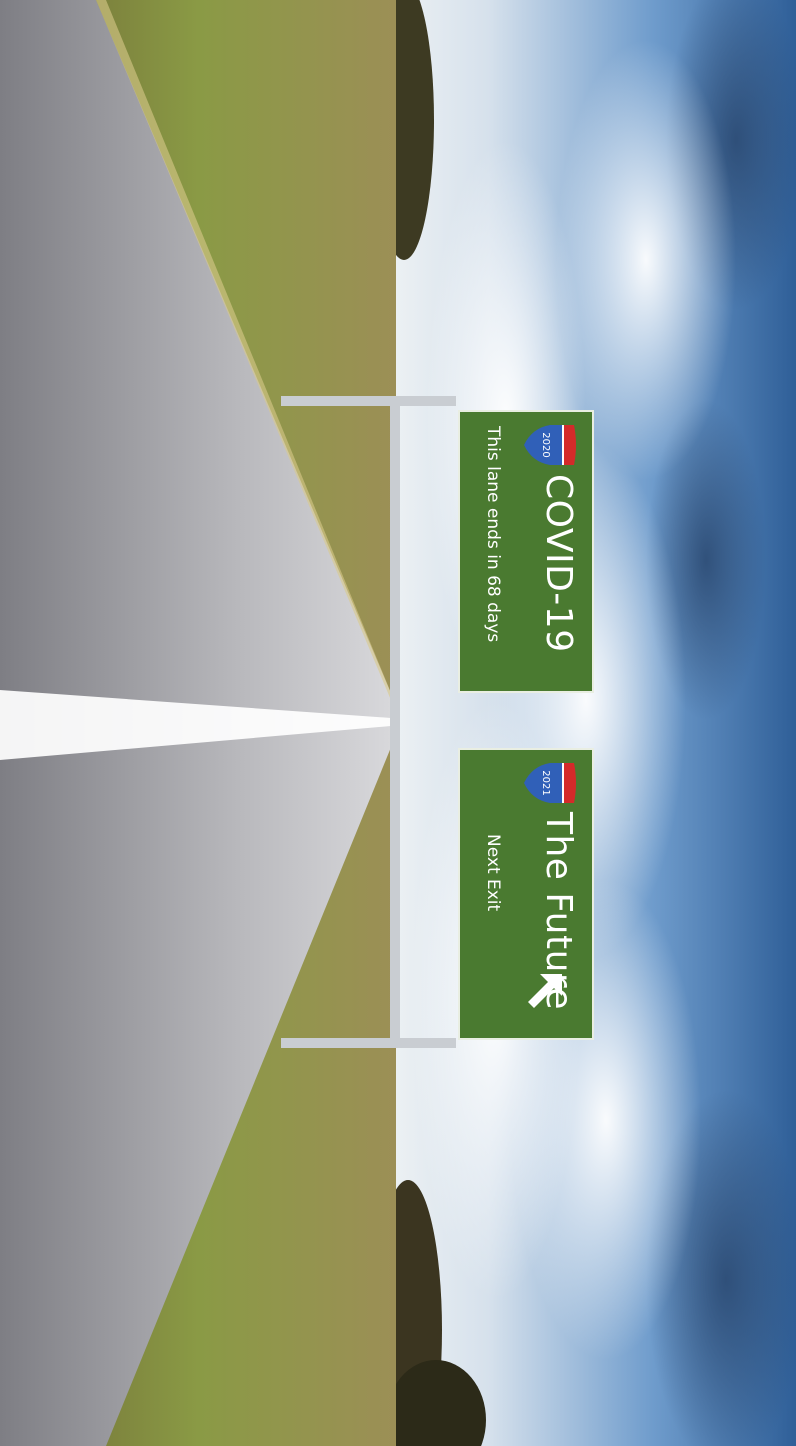 This screenshot has height=1446, width=796. What do you see at coordinates (545, 444) in the screenshot?
I see `shield-number: 2020` at bounding box center [545, 444].